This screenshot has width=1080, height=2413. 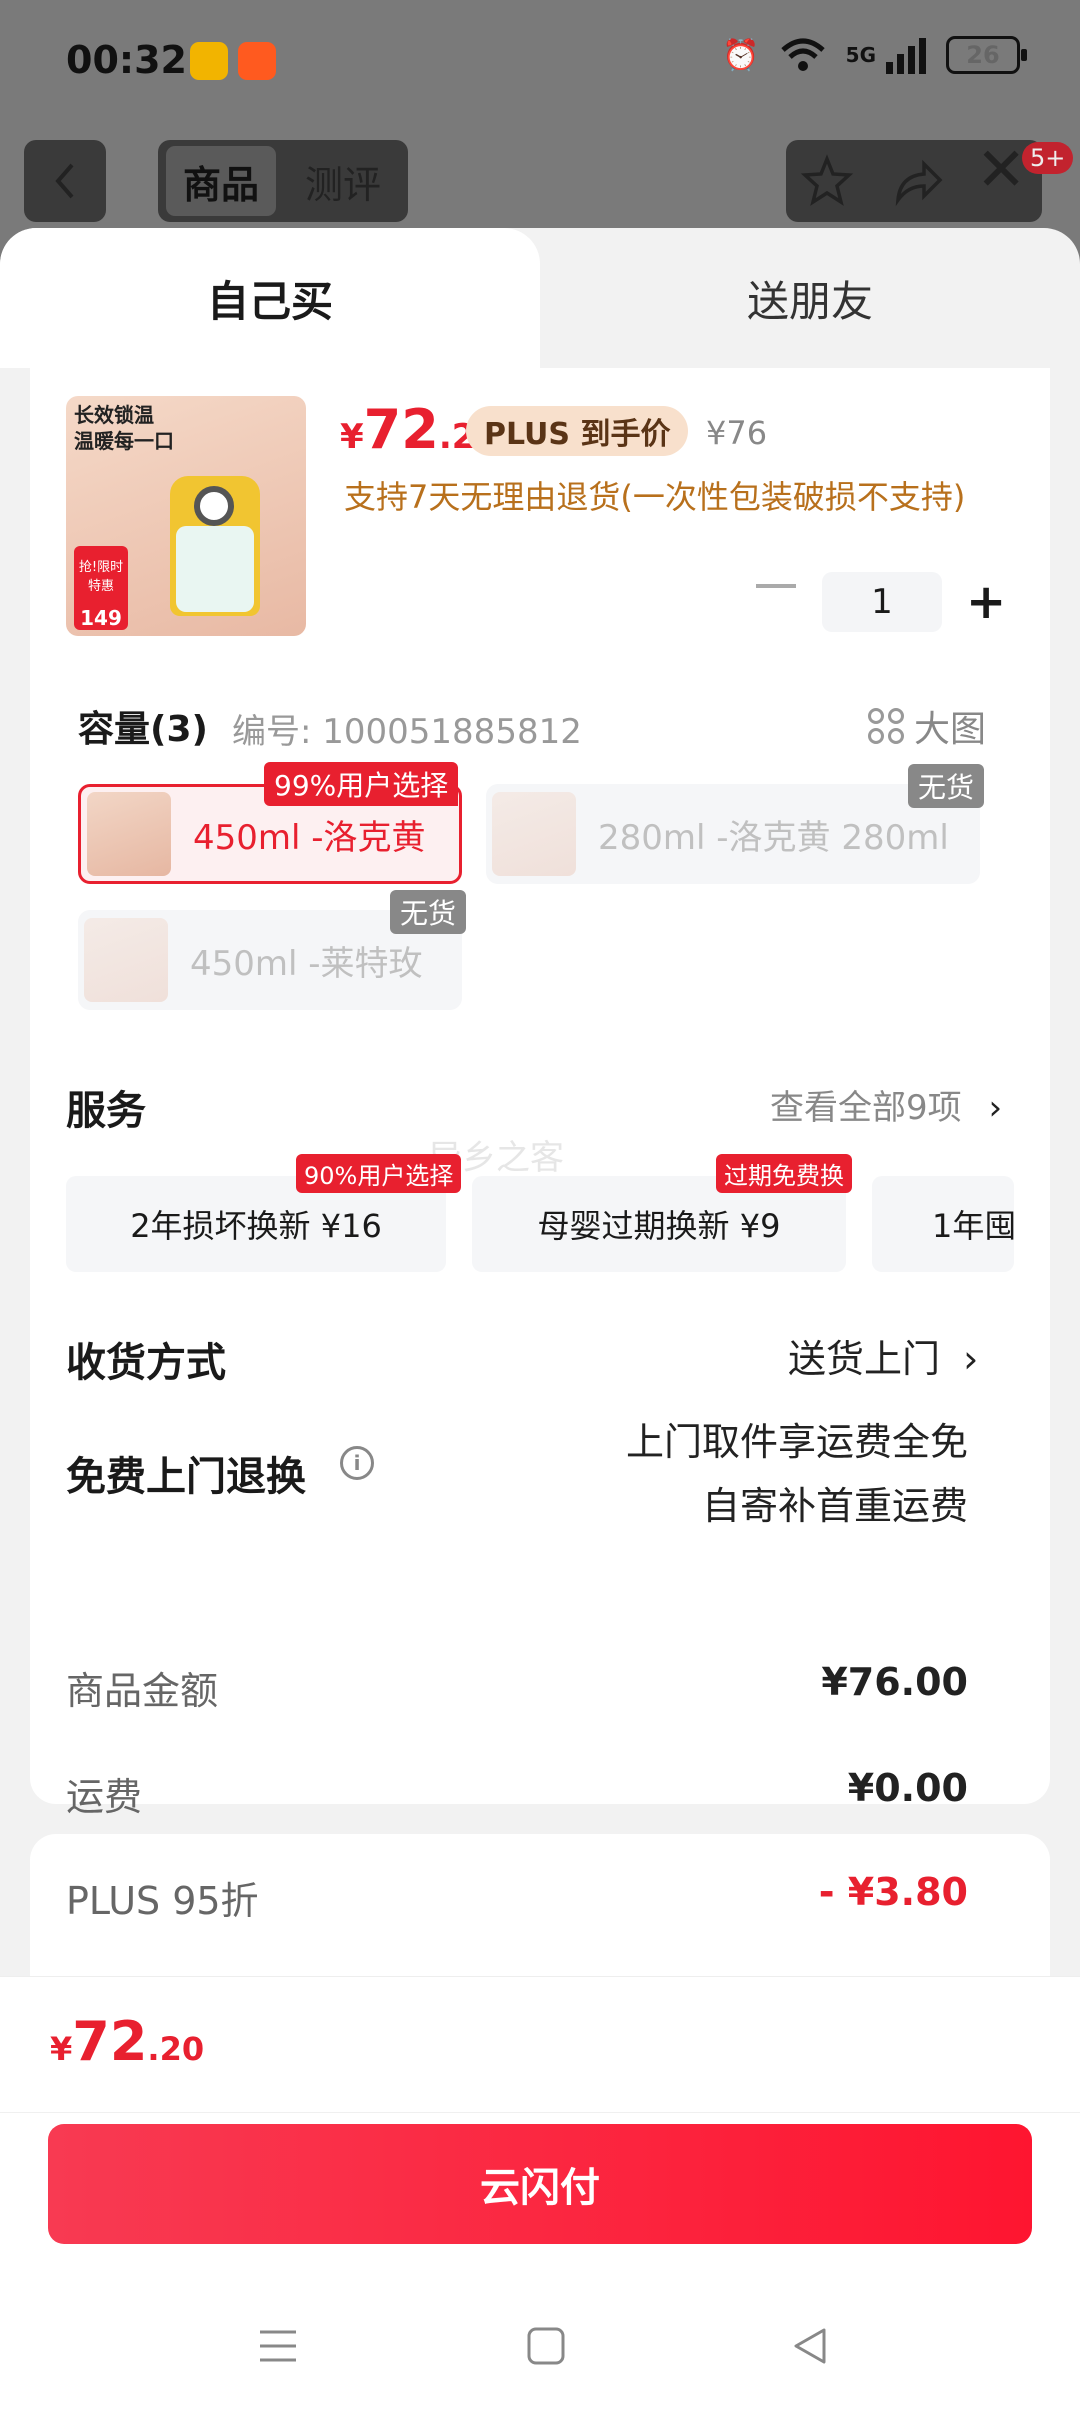 What do you see at coordinates (779, 1474) in the screenshot?
I see `return-pickup-detail: 上门取件享运费全免 自寄补首重运费` at bounding box center [779, 1474].